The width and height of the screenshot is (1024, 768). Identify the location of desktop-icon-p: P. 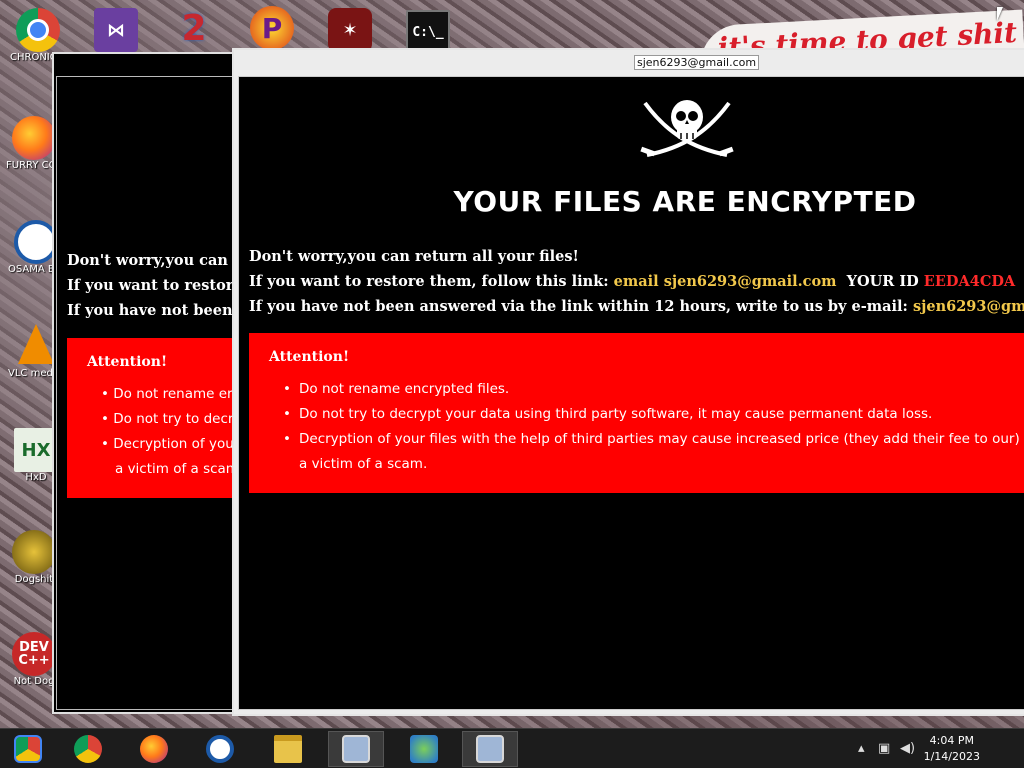
(272, 28).